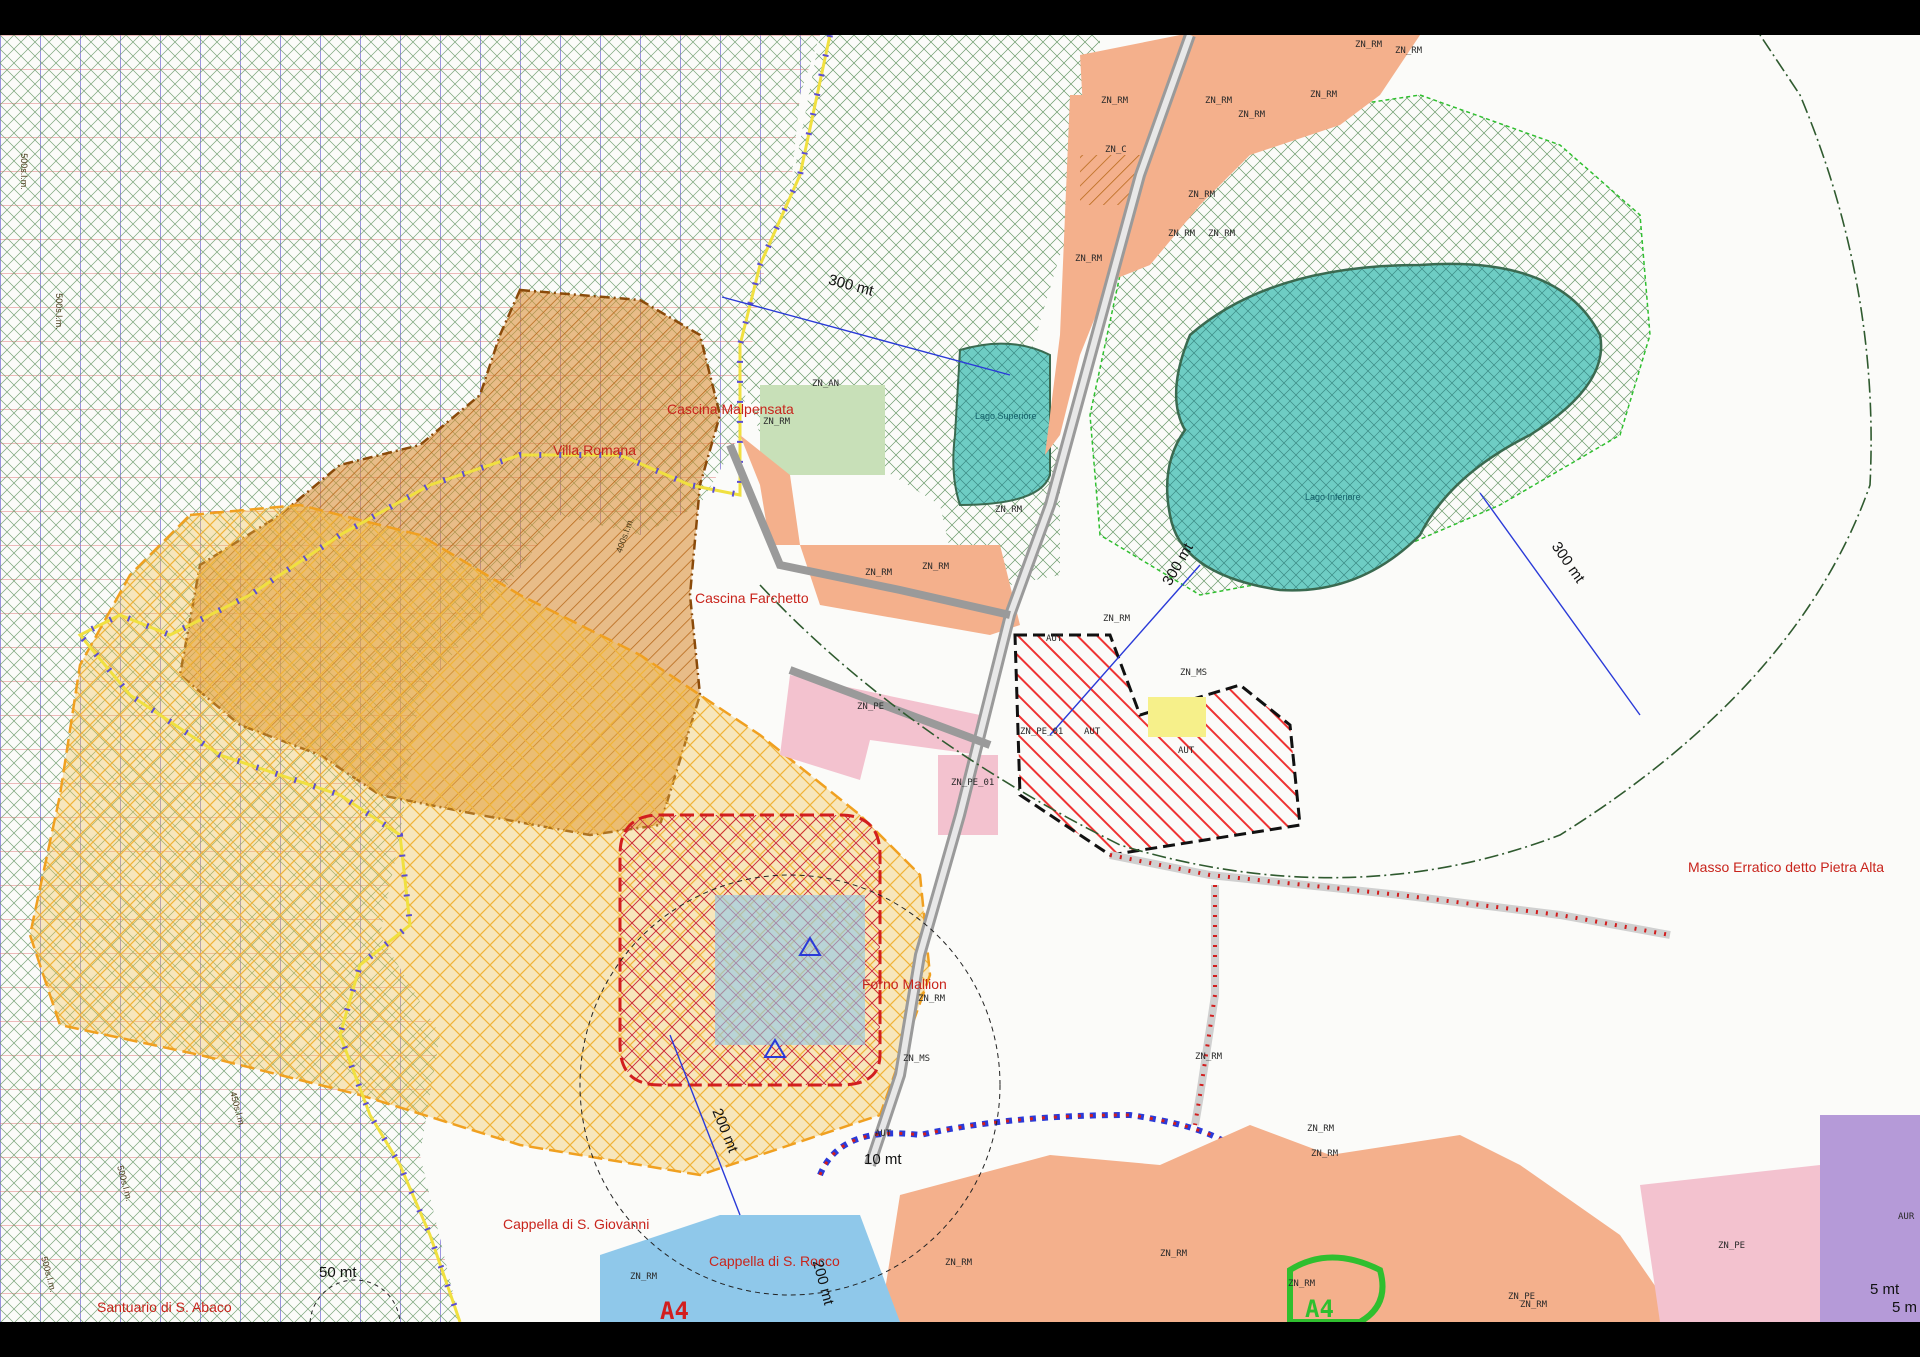 The height and width of the screenshot is (1357, 1920). Describe the element at coordinates (595, 450) in the screenshot. I see `label-villa-romana: Villa Romana` at that location.